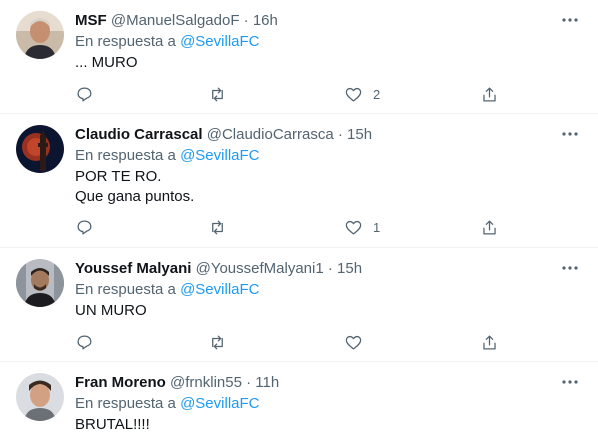 Image resolution: width=598 pixels, height=439 pixels. What do you see at coordinates (265, 20) in the screenshot?
I see `timestamp: 16h` at bounding box center [265, 20].